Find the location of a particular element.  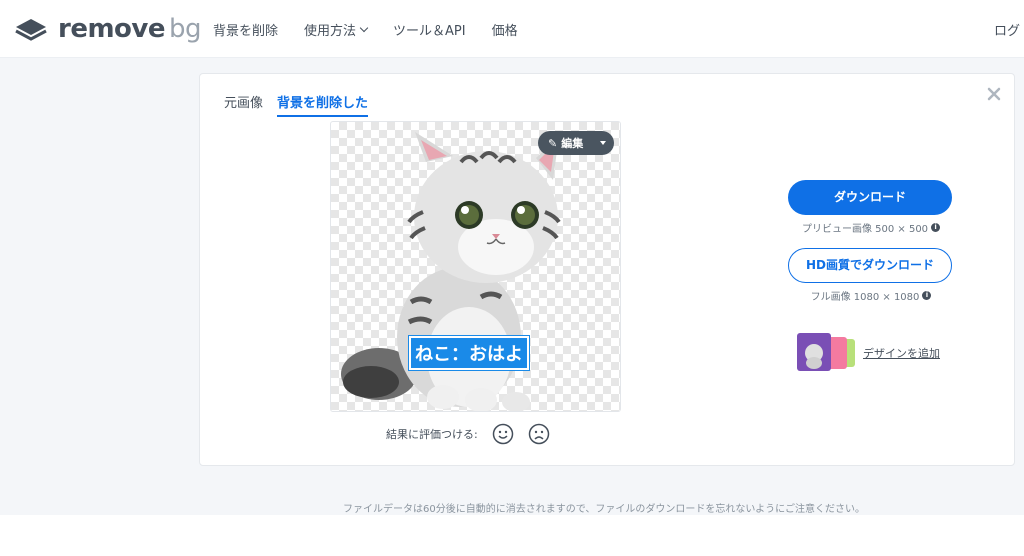

nav-pricing: 価格 is located at coordinates (505, 29).